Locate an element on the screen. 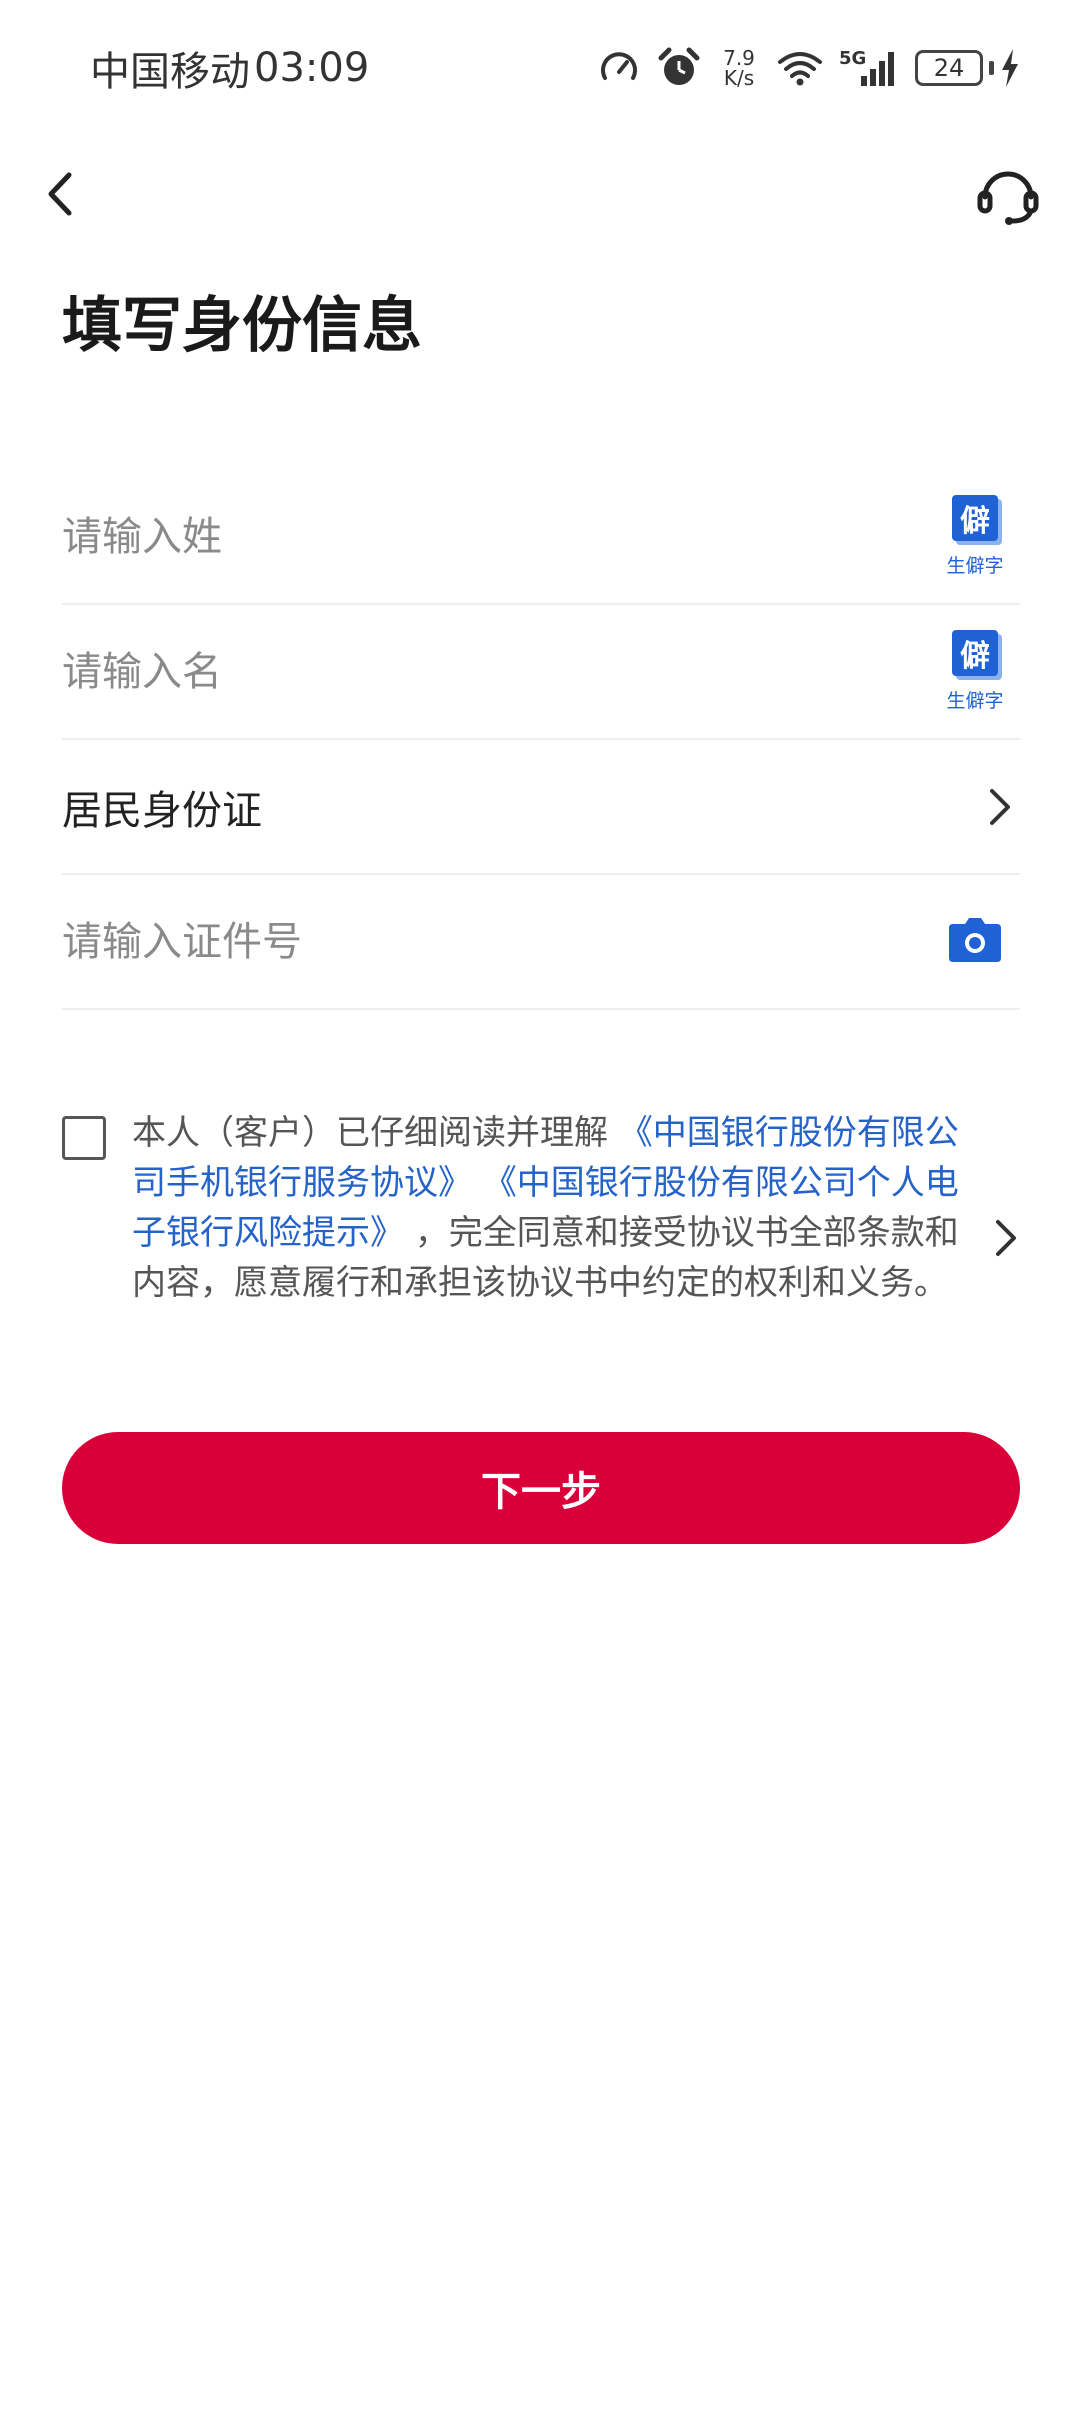 The image size is (1080, 2412). id-type-select: 居民身份证 is located at coordinates (541, 807).